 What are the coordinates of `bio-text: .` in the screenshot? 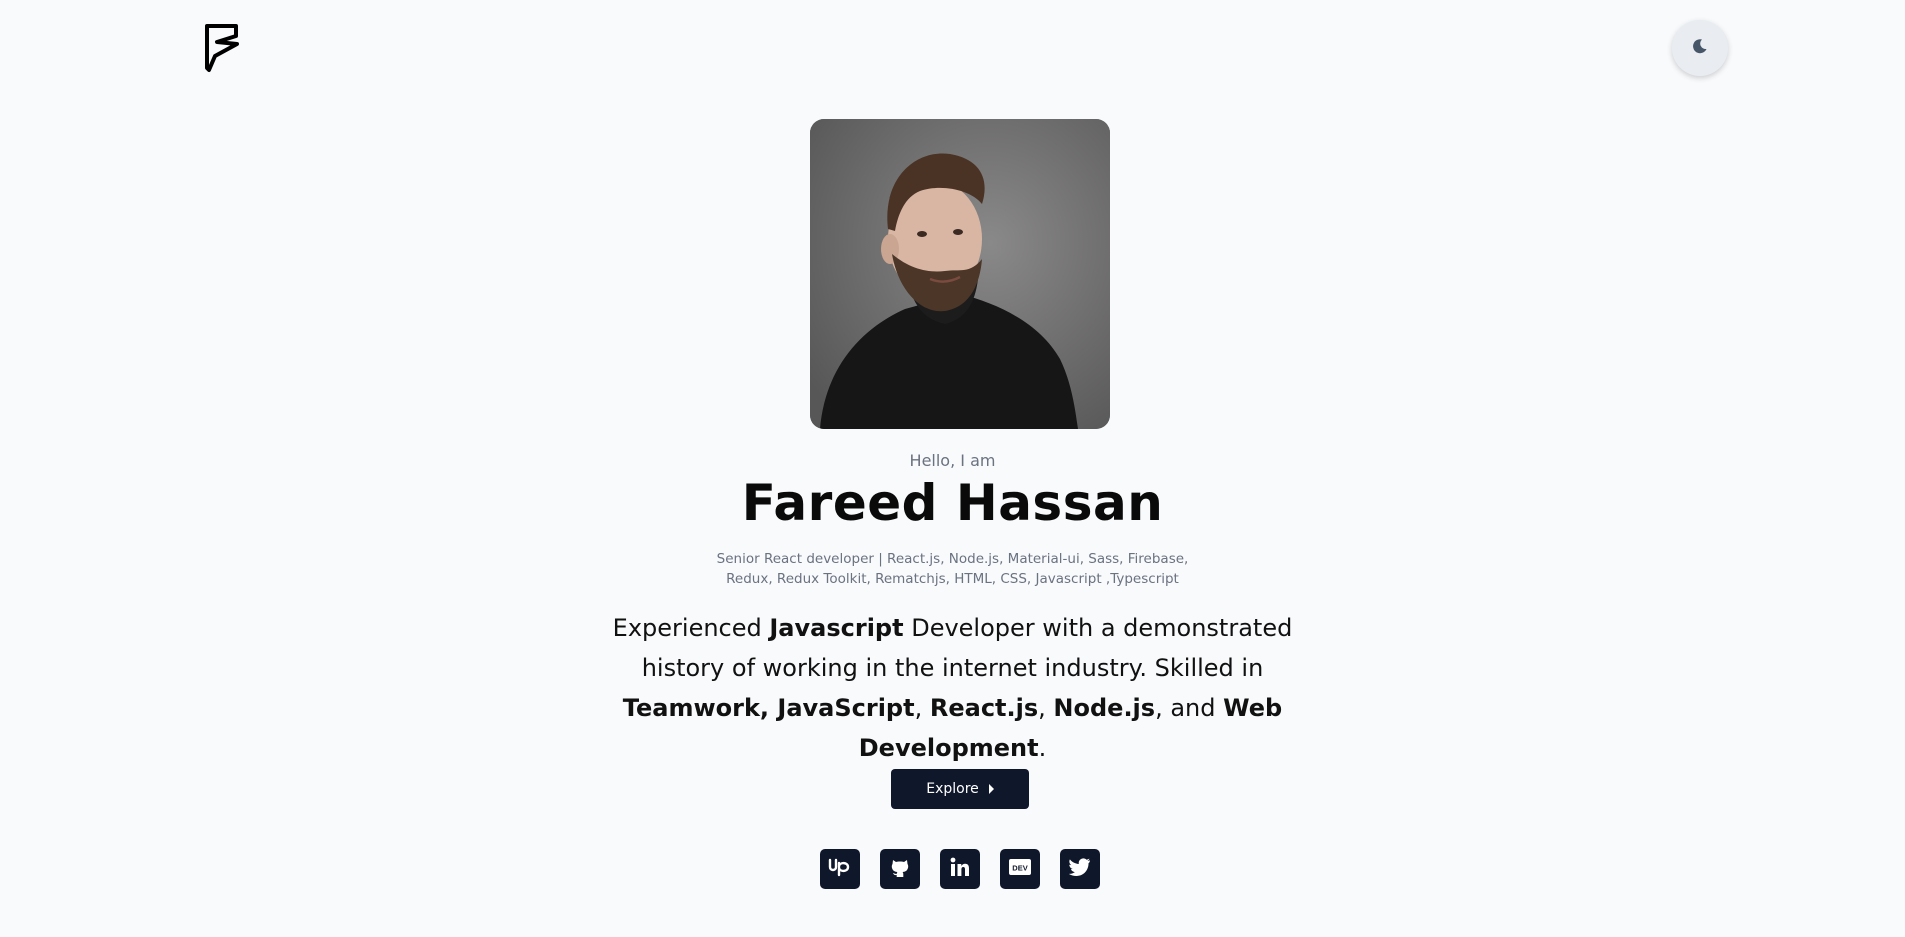 It's located at (1042, 748).